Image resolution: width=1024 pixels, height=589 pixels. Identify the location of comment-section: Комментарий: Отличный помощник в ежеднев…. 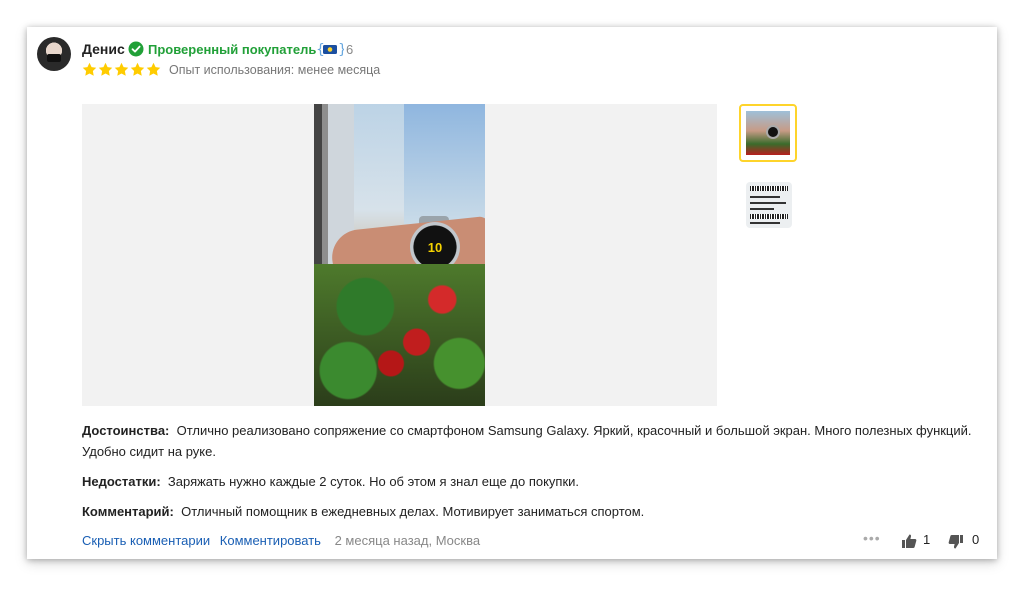
(534, 511).